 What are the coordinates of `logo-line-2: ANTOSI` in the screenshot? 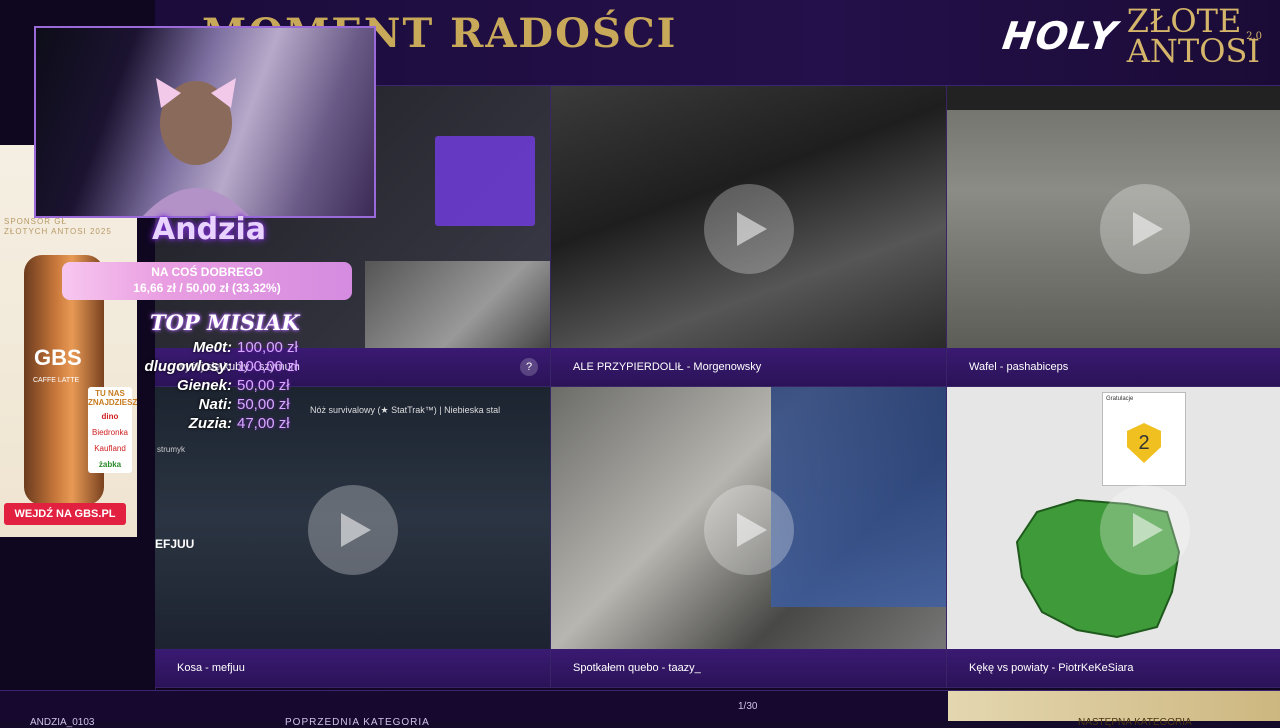 It's located at (1193, 51).